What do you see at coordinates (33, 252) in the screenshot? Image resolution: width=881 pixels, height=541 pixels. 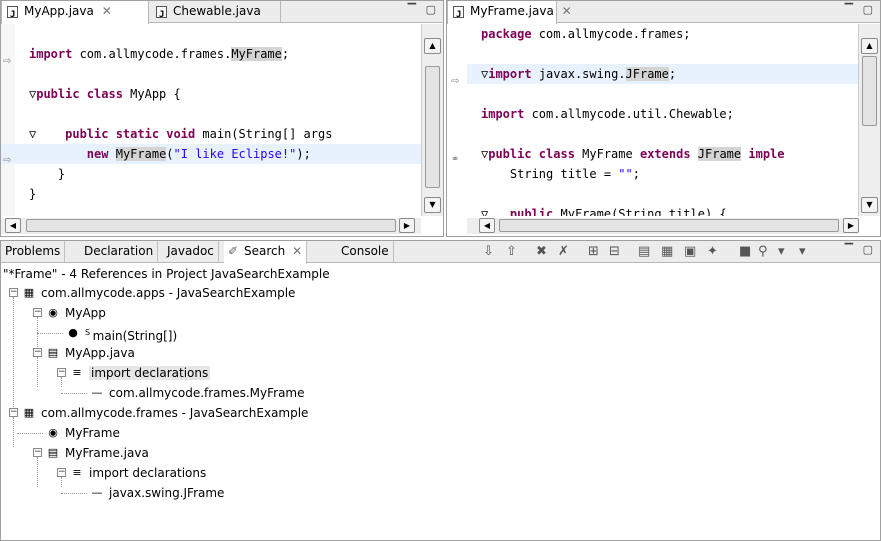 I see `tab-problems: Problems` at bounding box center [33, 252].